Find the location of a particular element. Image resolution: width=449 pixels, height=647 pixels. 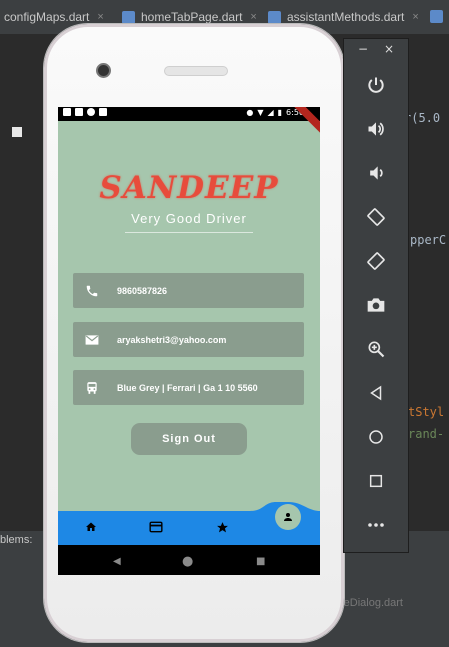

zoom-icon is located at coordinates (376, 349).